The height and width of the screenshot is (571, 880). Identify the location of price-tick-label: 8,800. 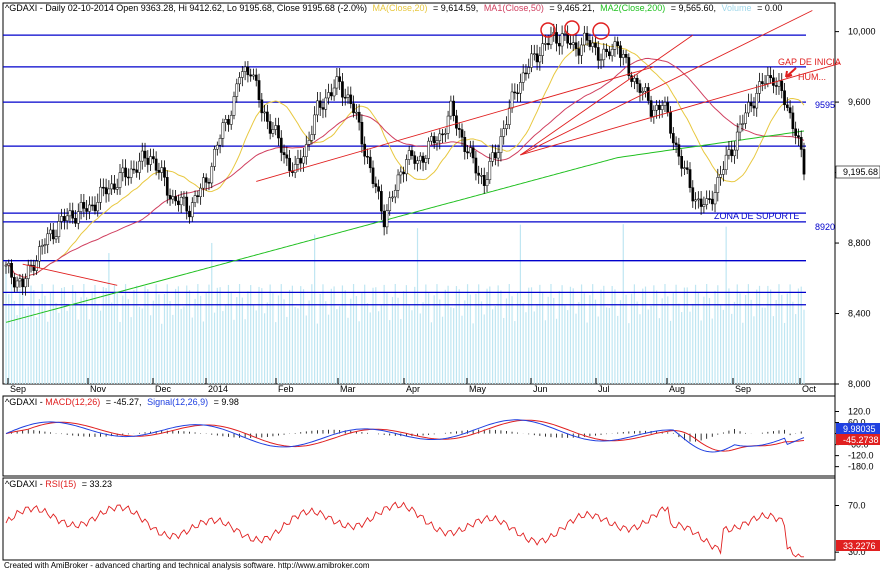
(859, 243).